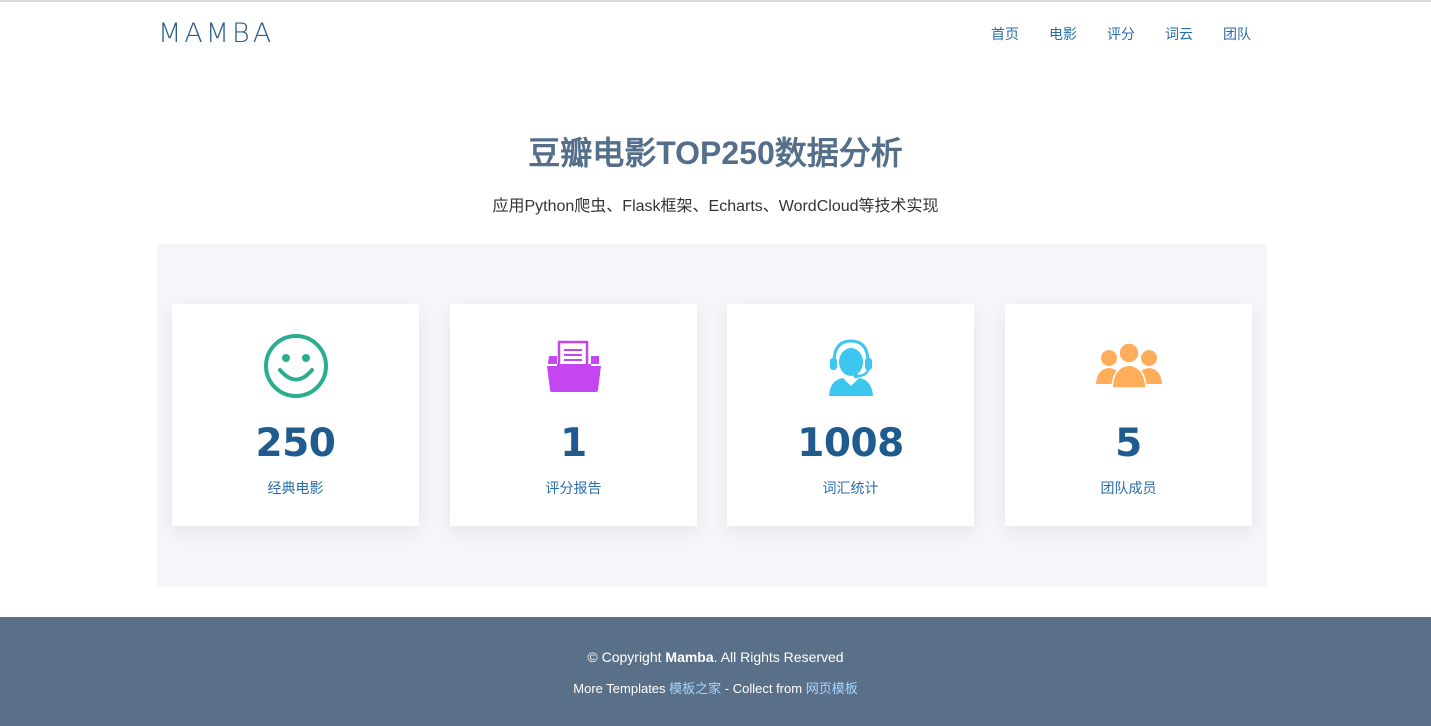 This screenshot has height=726, width=1431. I want to click on stat-label: 团队成员, so click(1128, 488).